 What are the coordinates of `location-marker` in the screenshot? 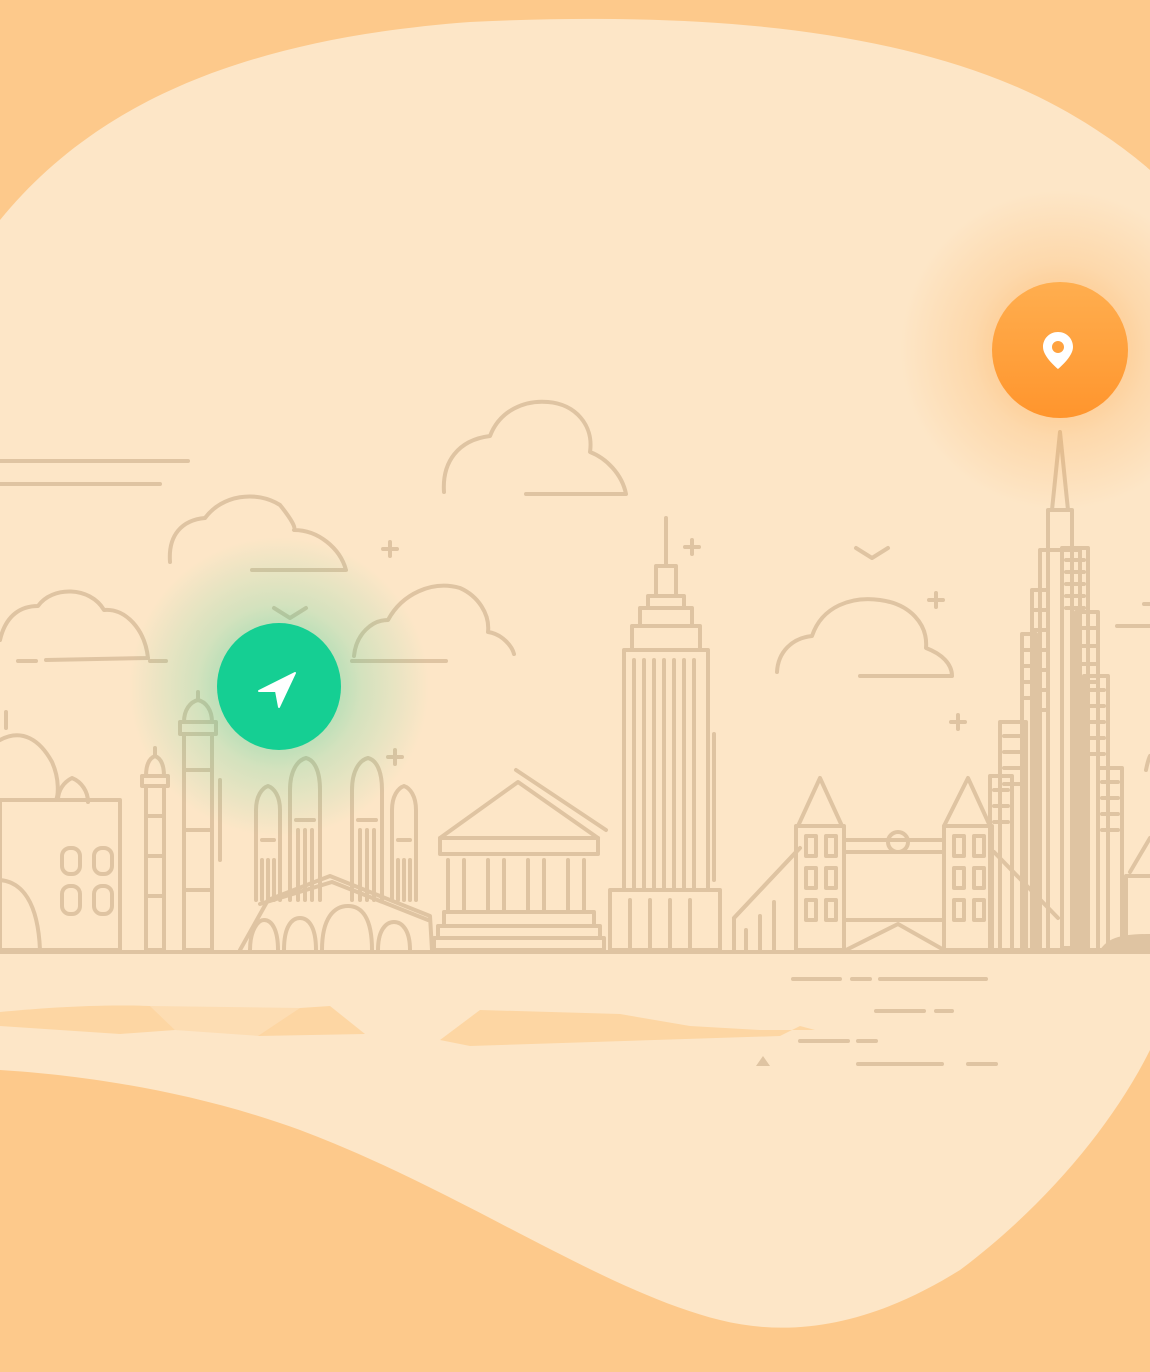 It's located at (1060, 350).